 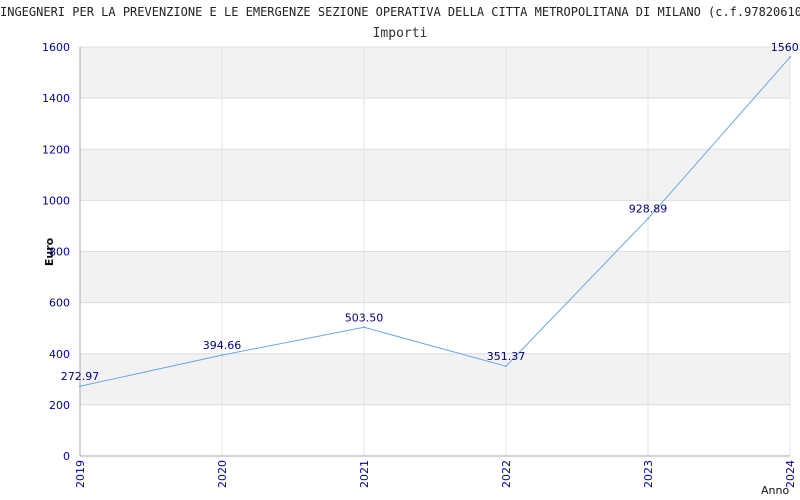 I want to click on data-label: 928.89, so click(x=648, y=209).